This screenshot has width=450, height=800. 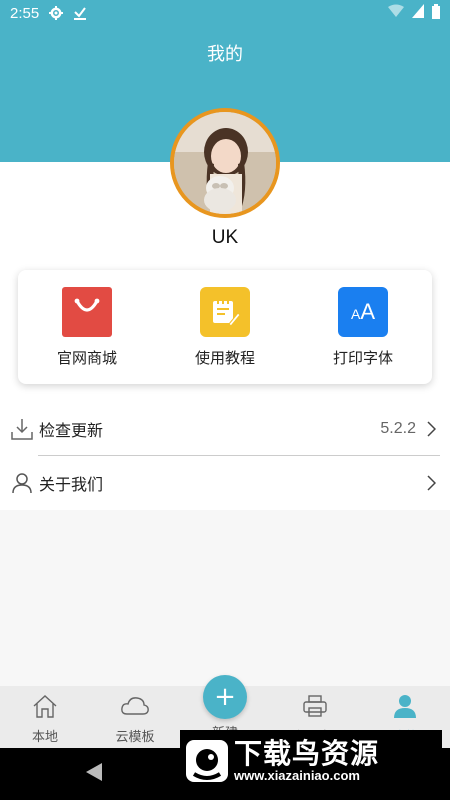 I want to click on watermark-logo, so click(x=207, y=761).